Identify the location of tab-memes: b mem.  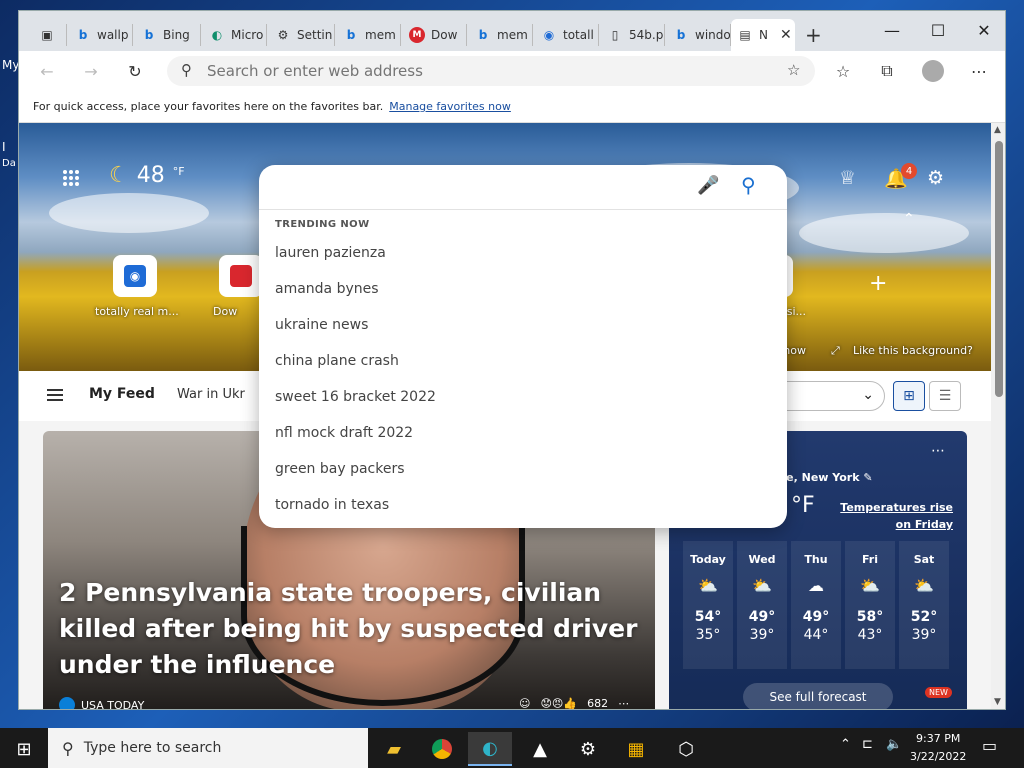
(369, 35).